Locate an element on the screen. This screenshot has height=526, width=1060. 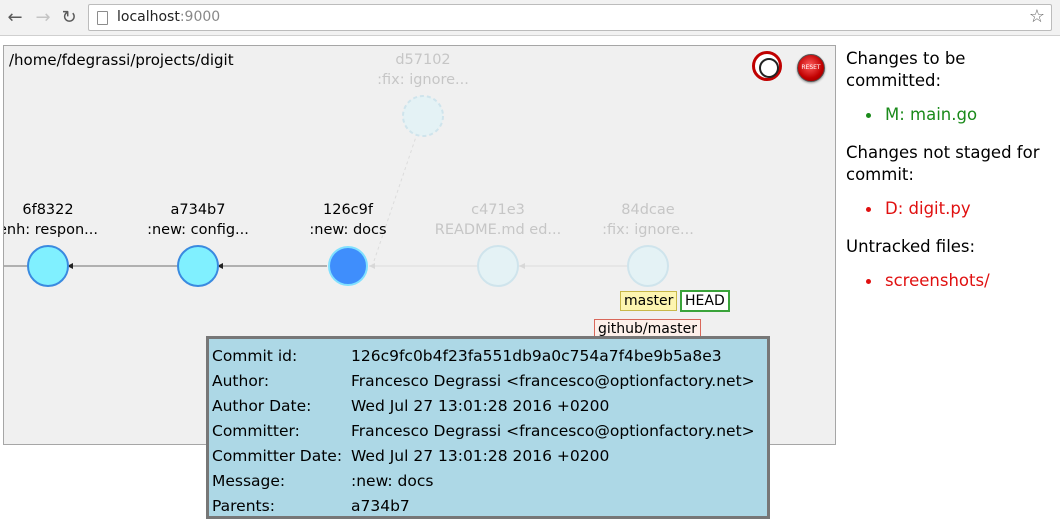
commit-node-126c9f is located at coordinates (348, 266).